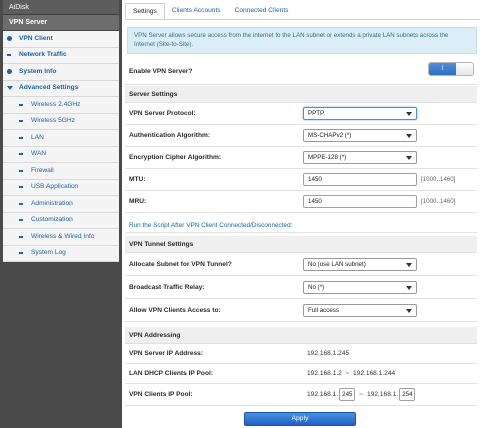  Describe the element at coordinates (300, 419) in the screenshot. I see `apply-button: Apply` at that location.